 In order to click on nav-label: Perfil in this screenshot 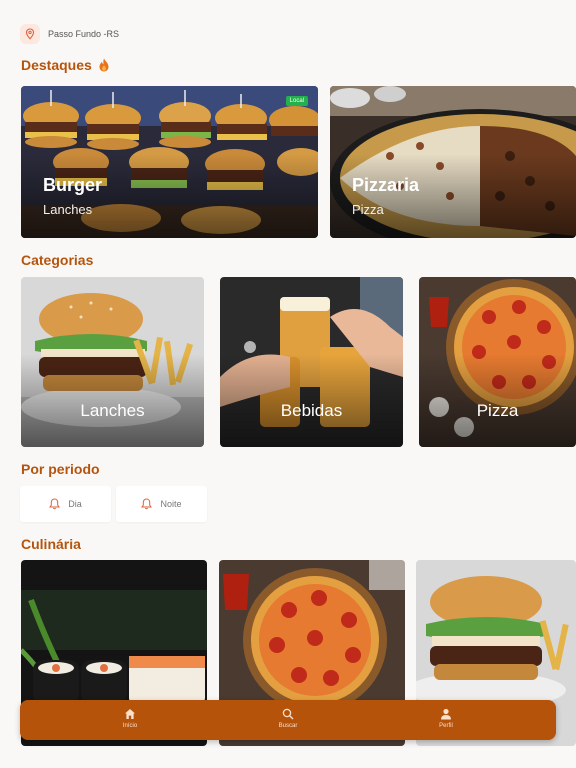, I will do `click(446, 726)`.